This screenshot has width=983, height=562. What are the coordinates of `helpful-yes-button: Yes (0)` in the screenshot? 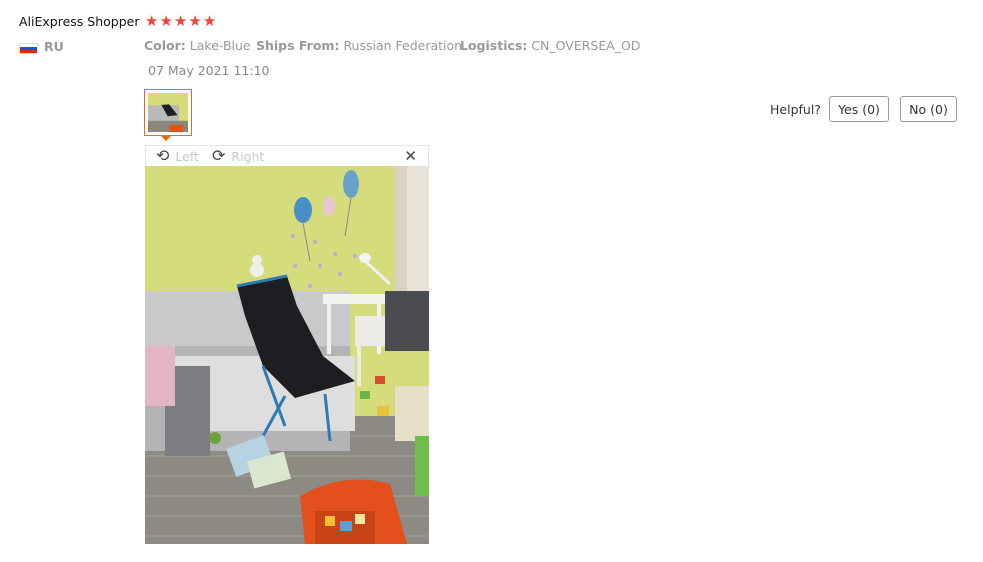 It's located at (859, 109).